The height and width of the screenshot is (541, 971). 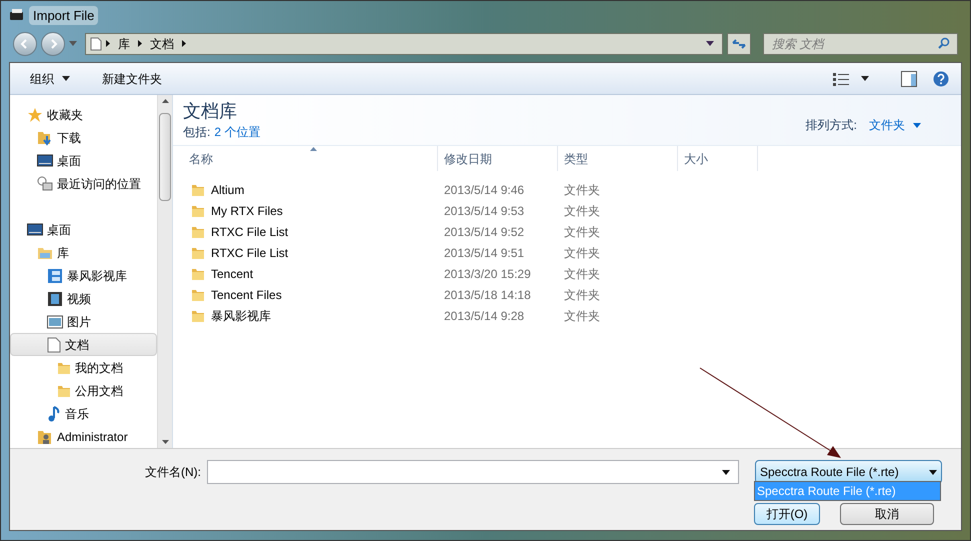 I want to click on picture-icon, so click(x=55, y=321).